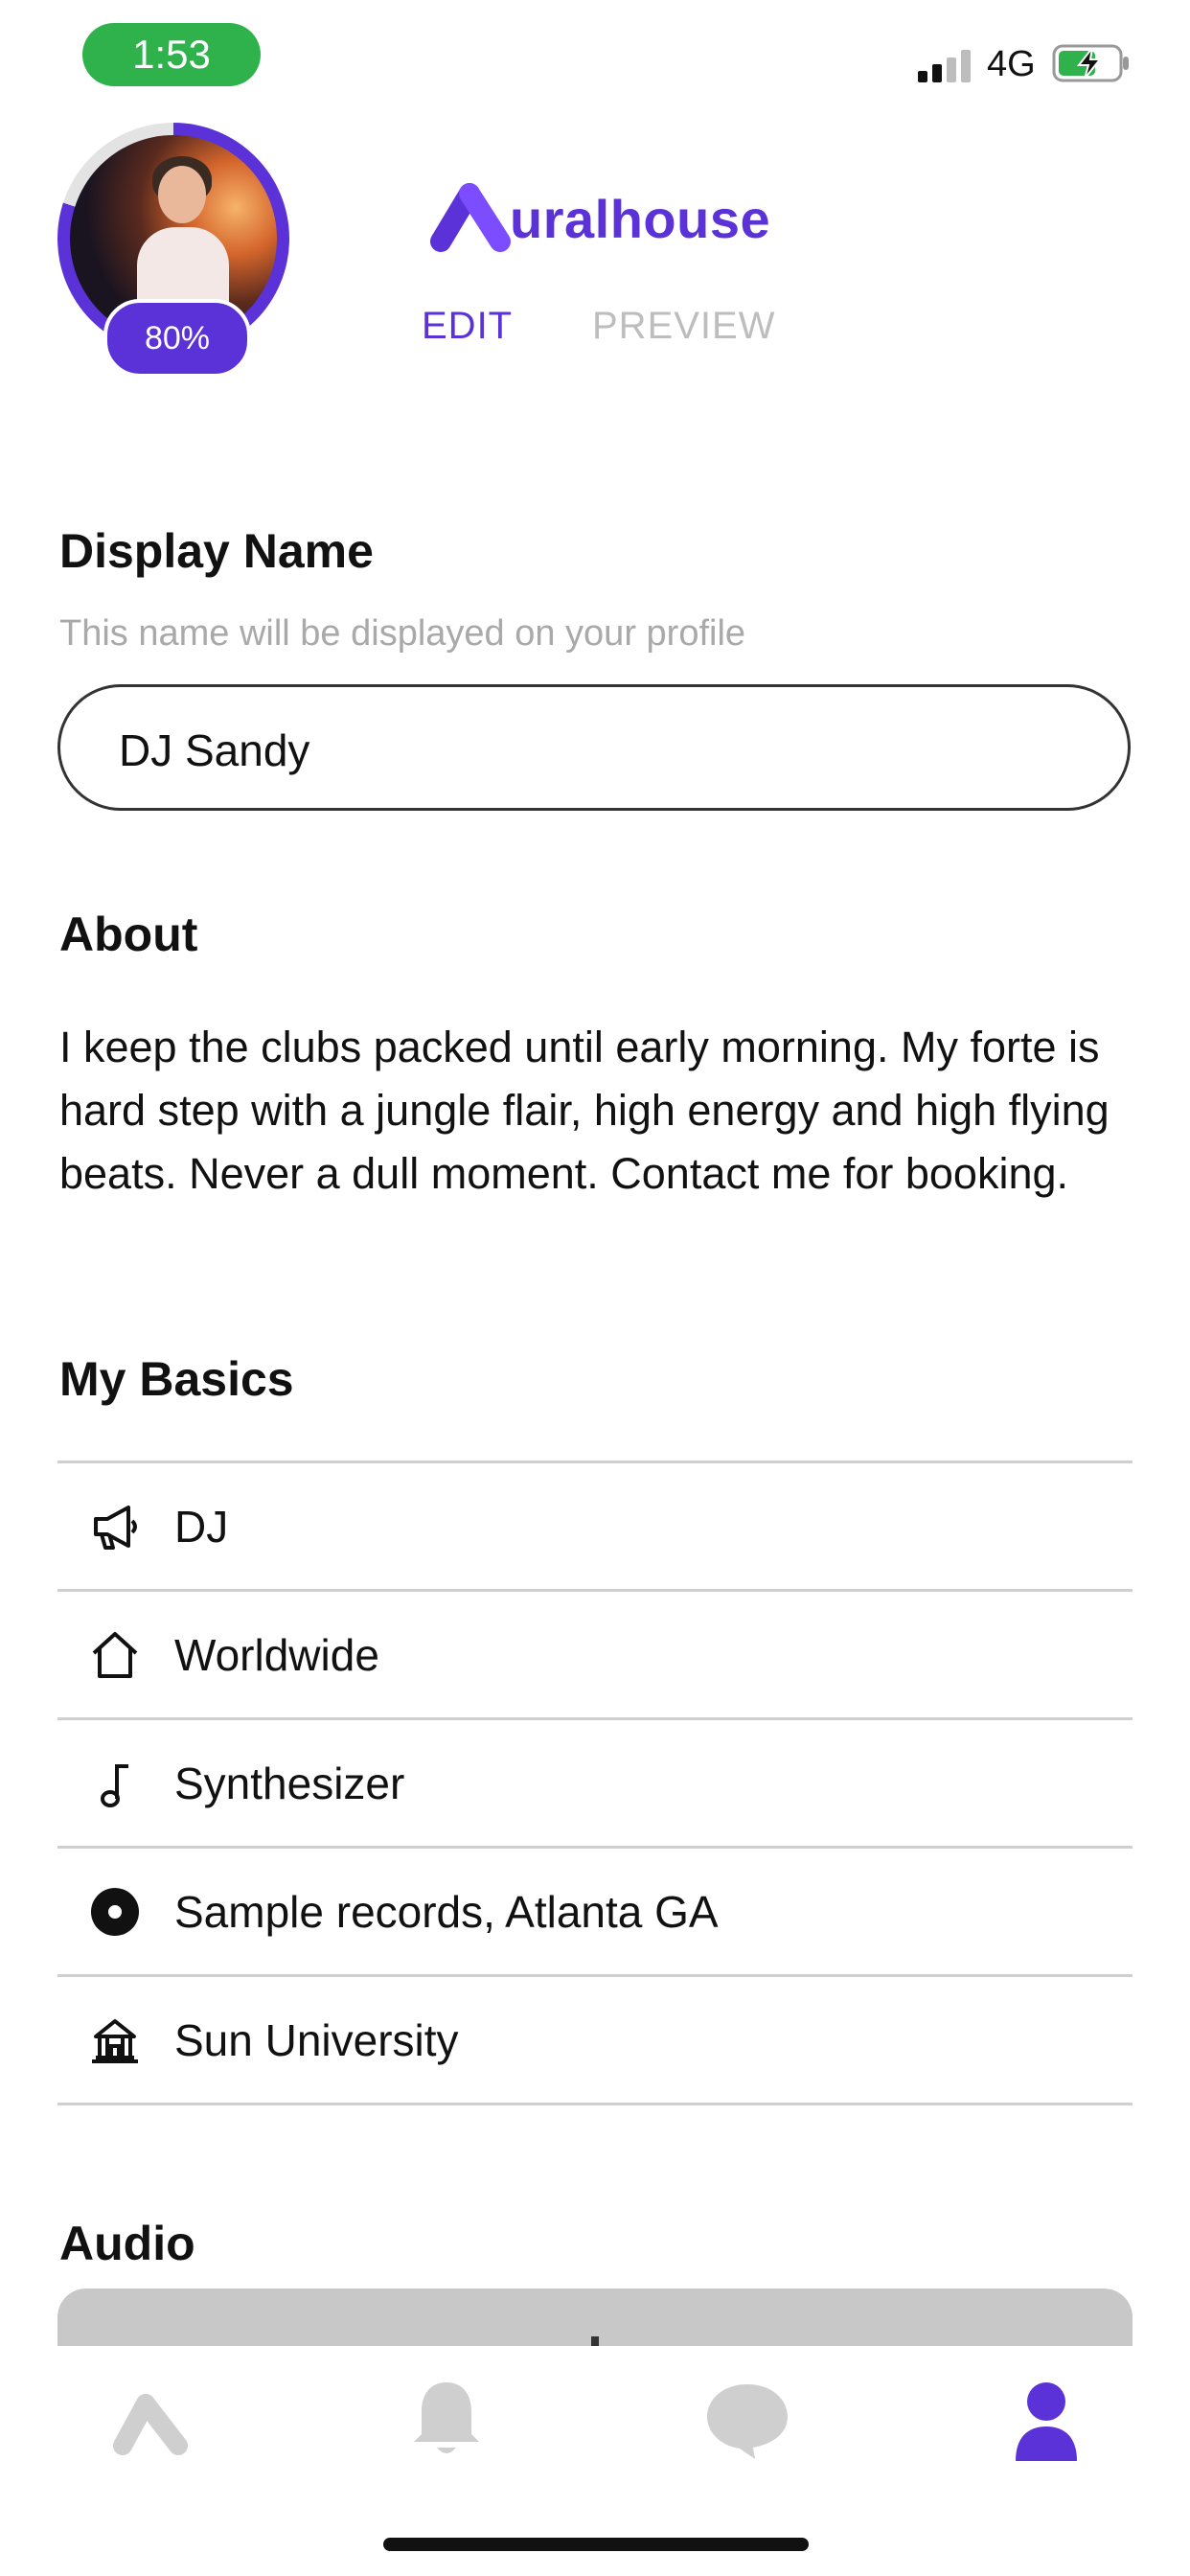 This screenshot has width=1190, height=2576. I want to click on basic-item-instrument: Synthesizer, so click(595, 1782).